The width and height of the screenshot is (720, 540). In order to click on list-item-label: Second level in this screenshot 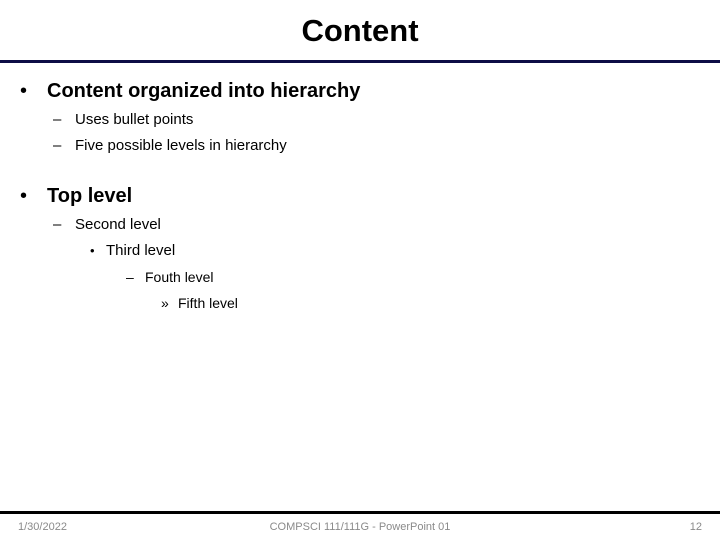, I will do `click(118, 224)`.